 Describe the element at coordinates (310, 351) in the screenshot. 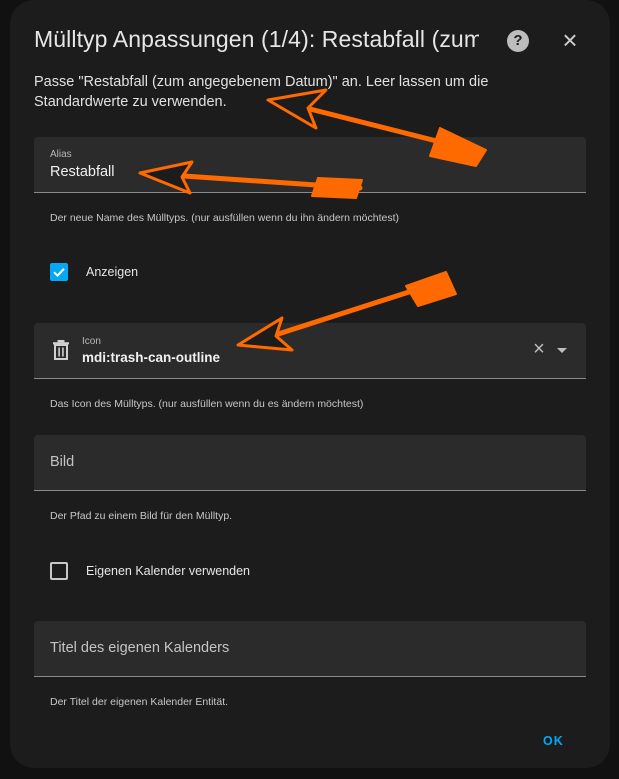

I see `icon-field: Icon mdi:trash-can-outline ×` at that location.